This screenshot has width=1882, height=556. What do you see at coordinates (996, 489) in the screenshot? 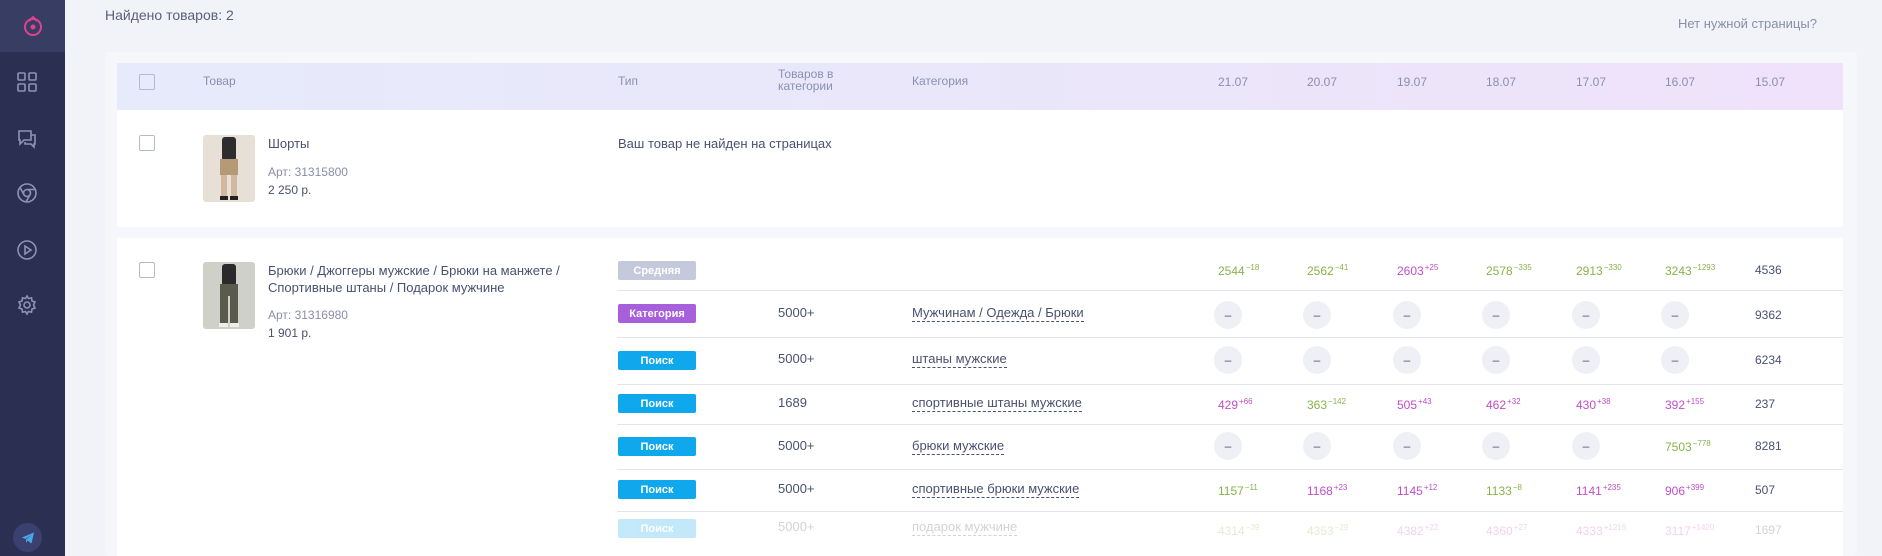
I see `search-query-link: спортивные брюки мужские` at bounding box center [996, 489].